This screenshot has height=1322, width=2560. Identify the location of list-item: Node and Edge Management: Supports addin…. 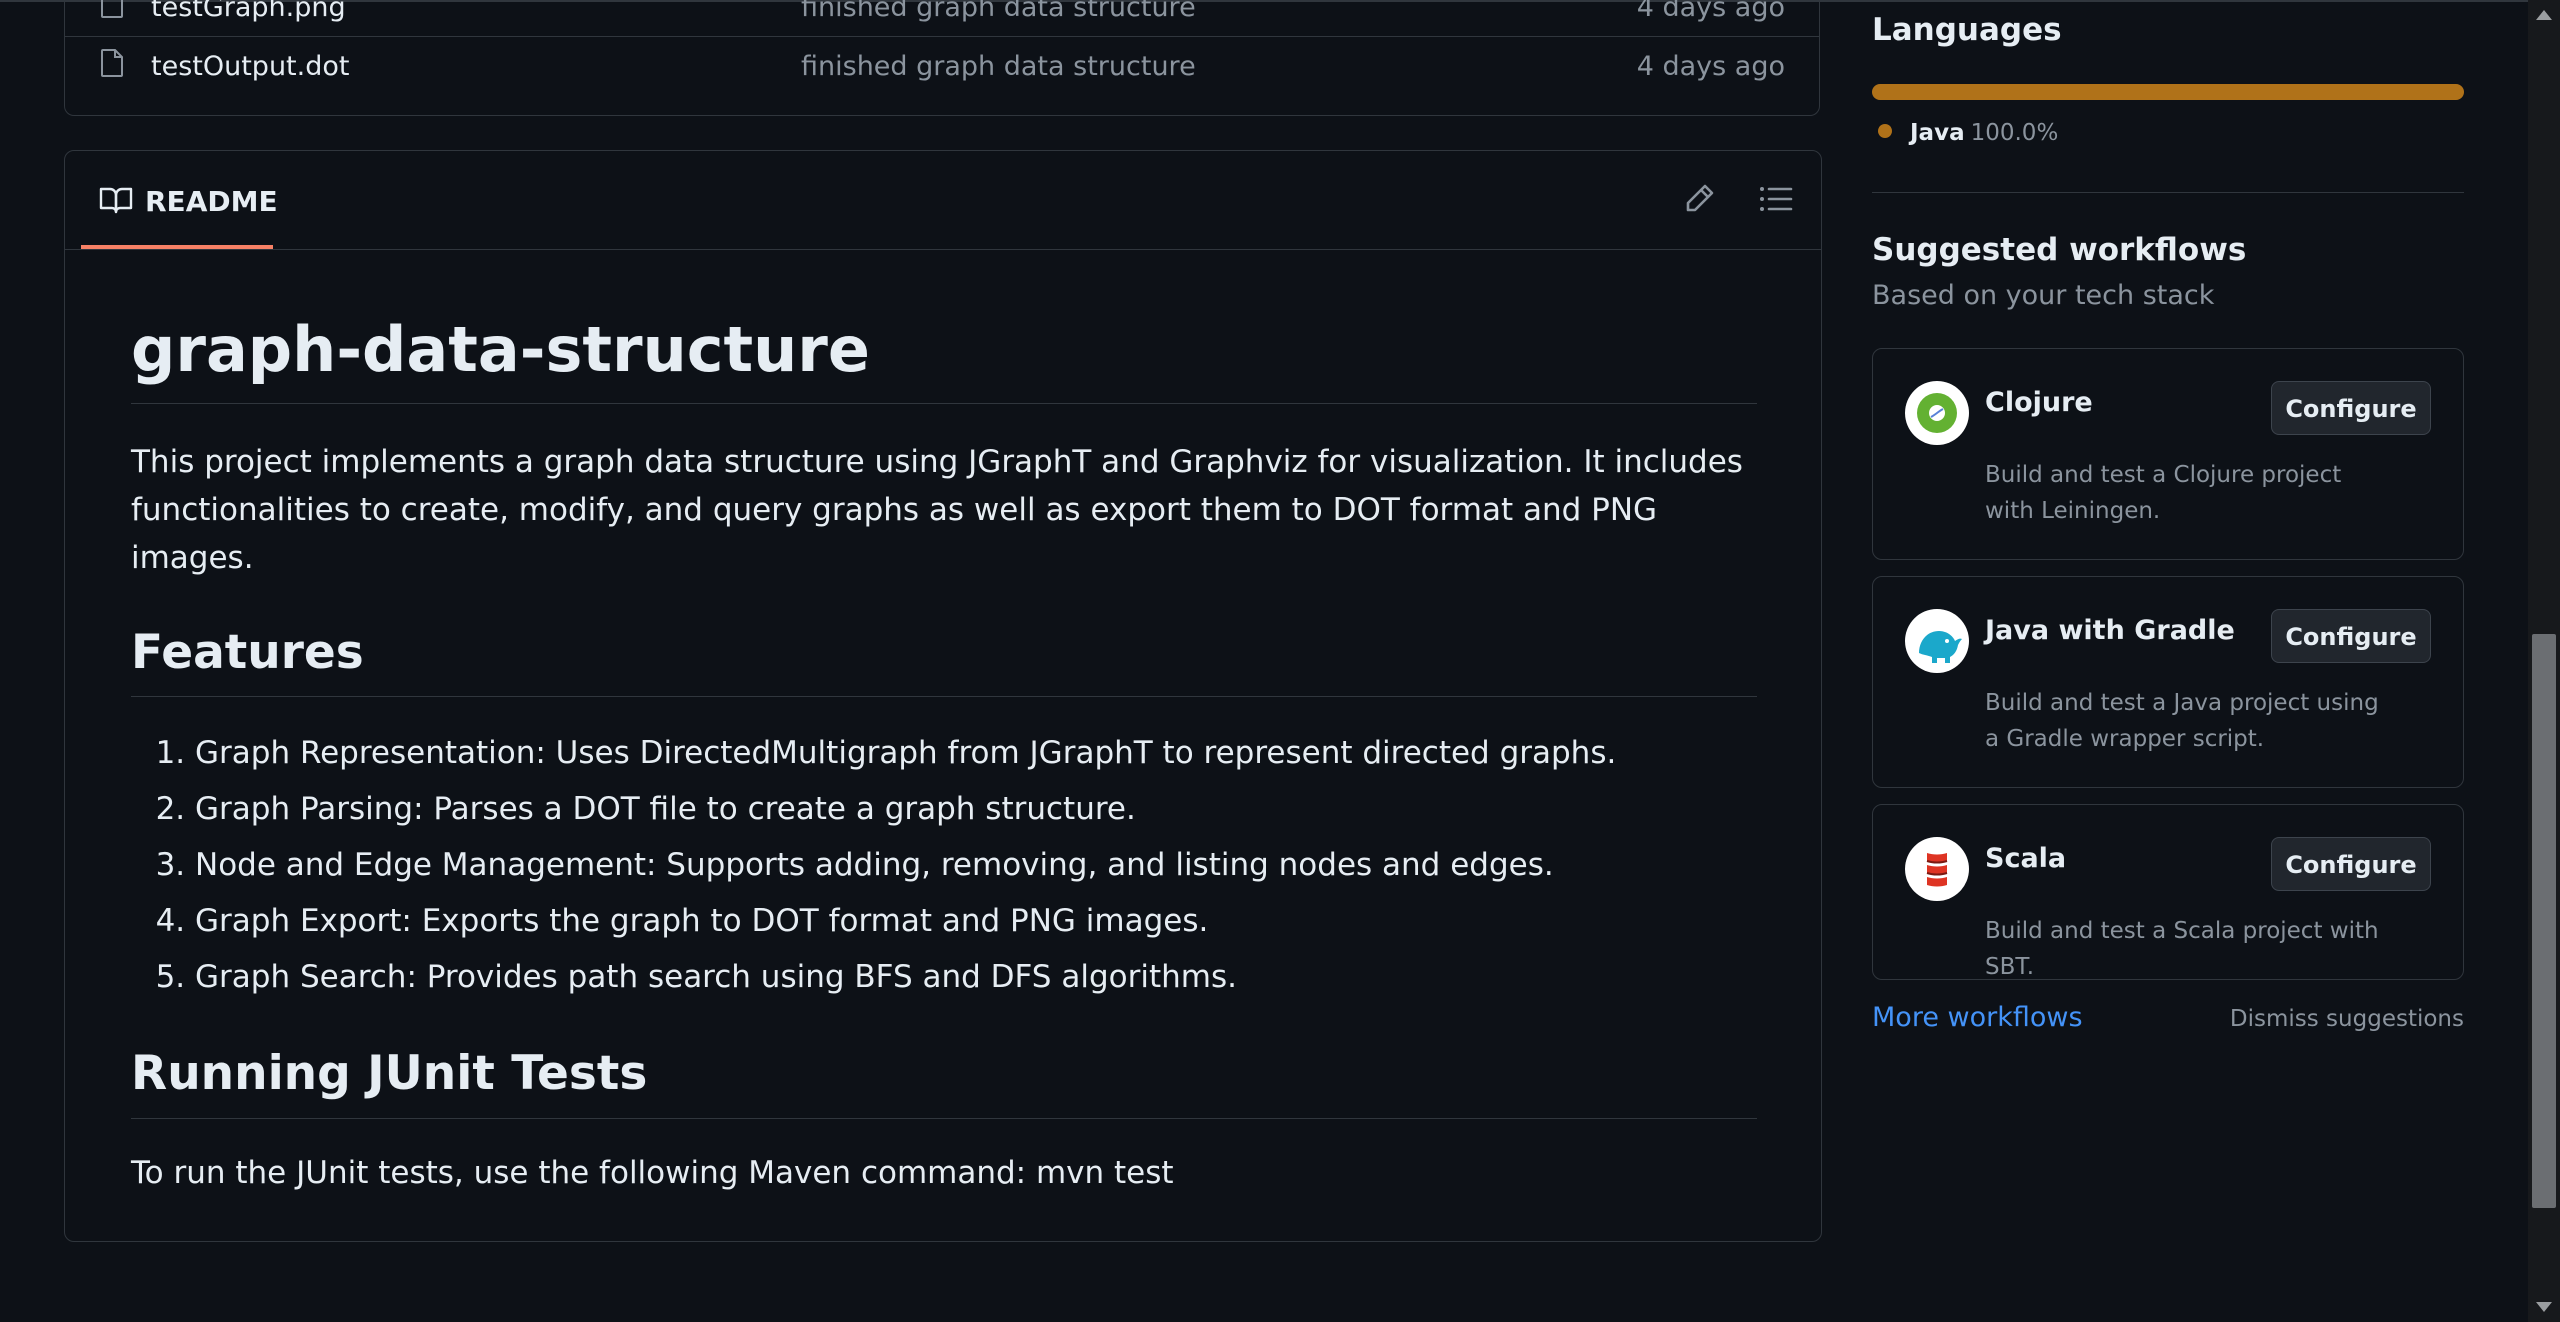
(976, 865).